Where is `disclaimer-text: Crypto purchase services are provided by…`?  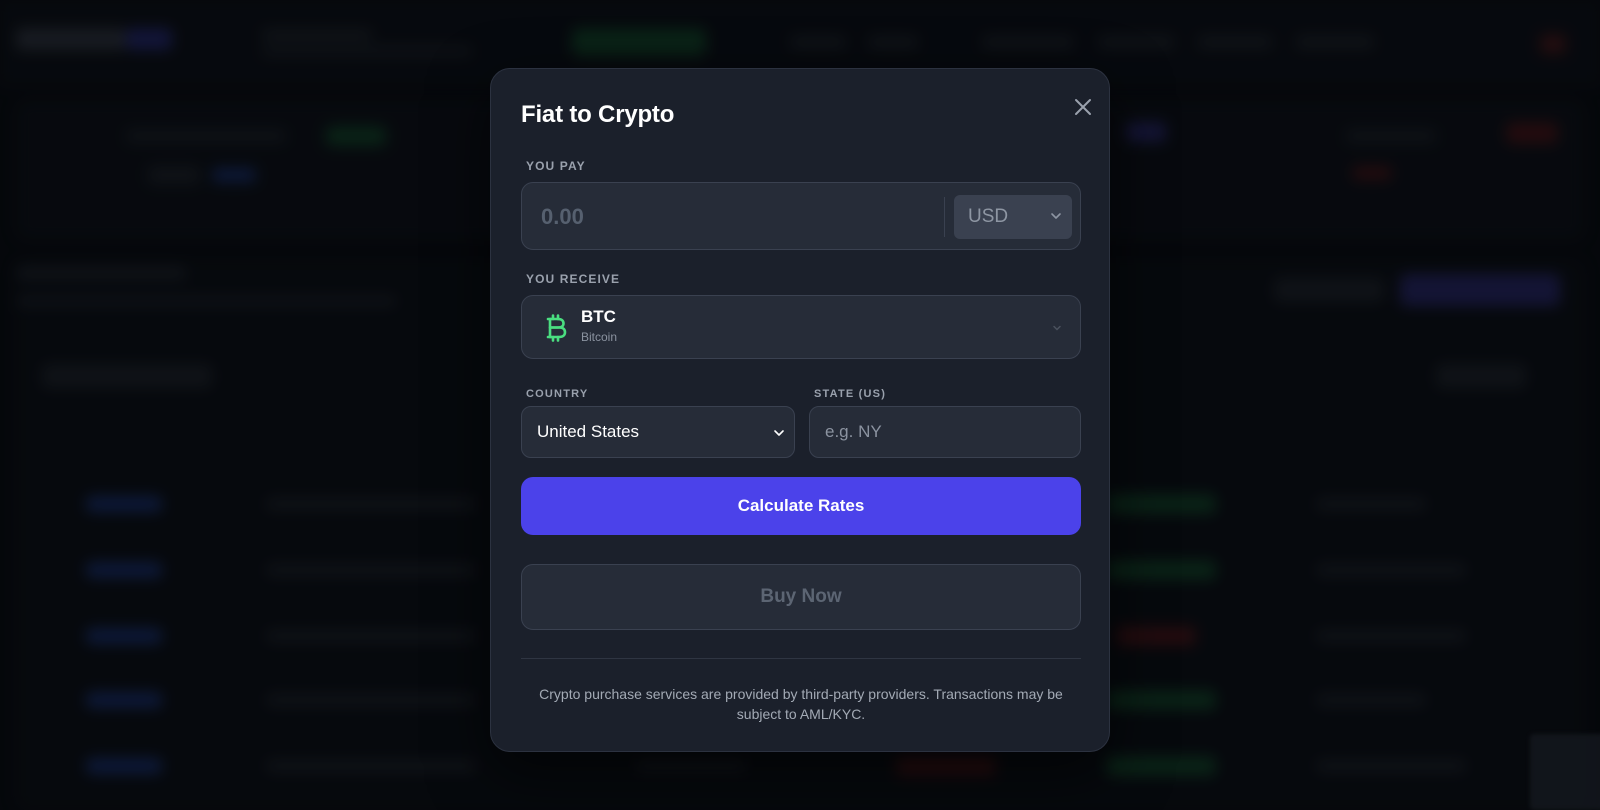 disclaimer-text: Crypto purchase services are provided by… is located at coordinates (801, 704).